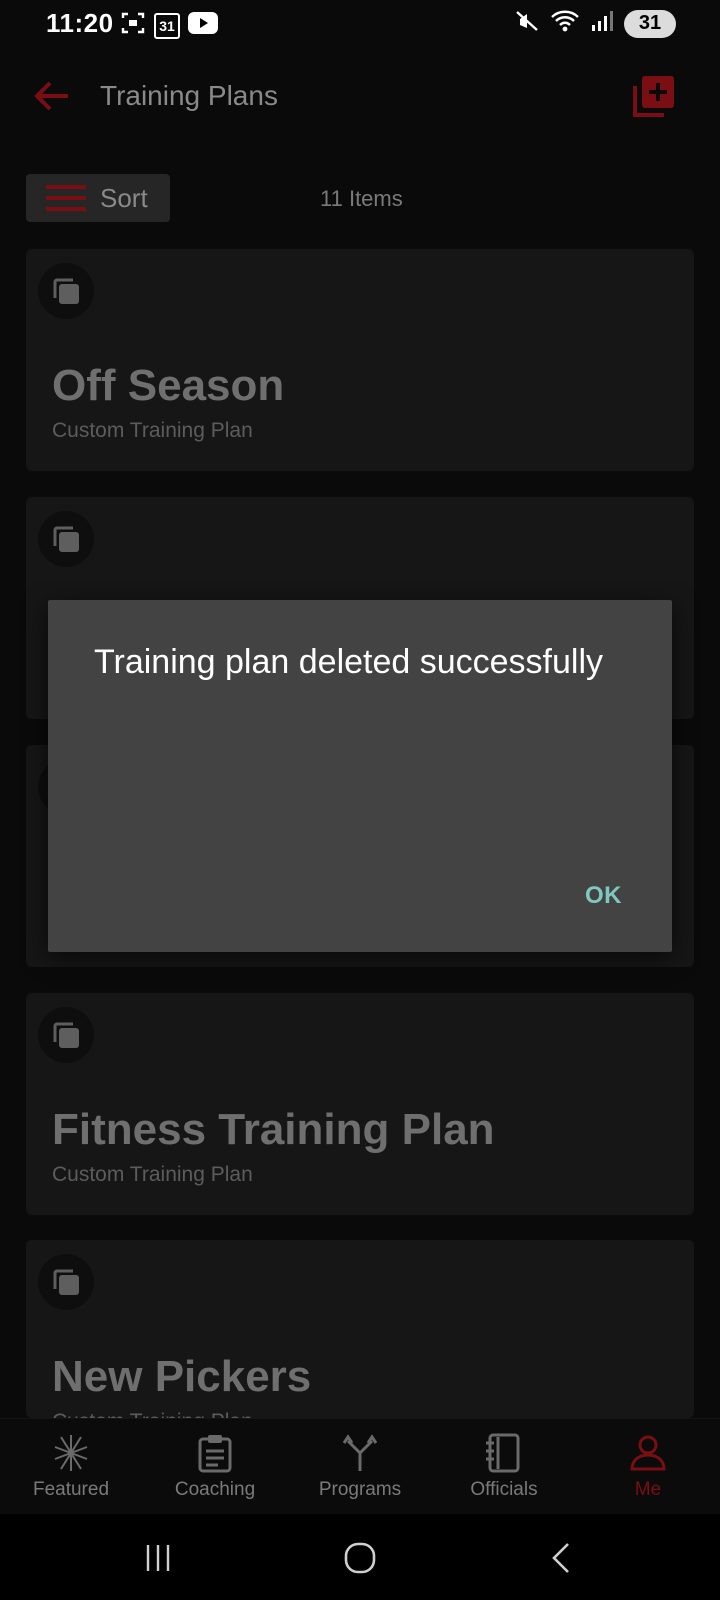  I want to click on nav-item-programs: Programs, so click(360, 1473).